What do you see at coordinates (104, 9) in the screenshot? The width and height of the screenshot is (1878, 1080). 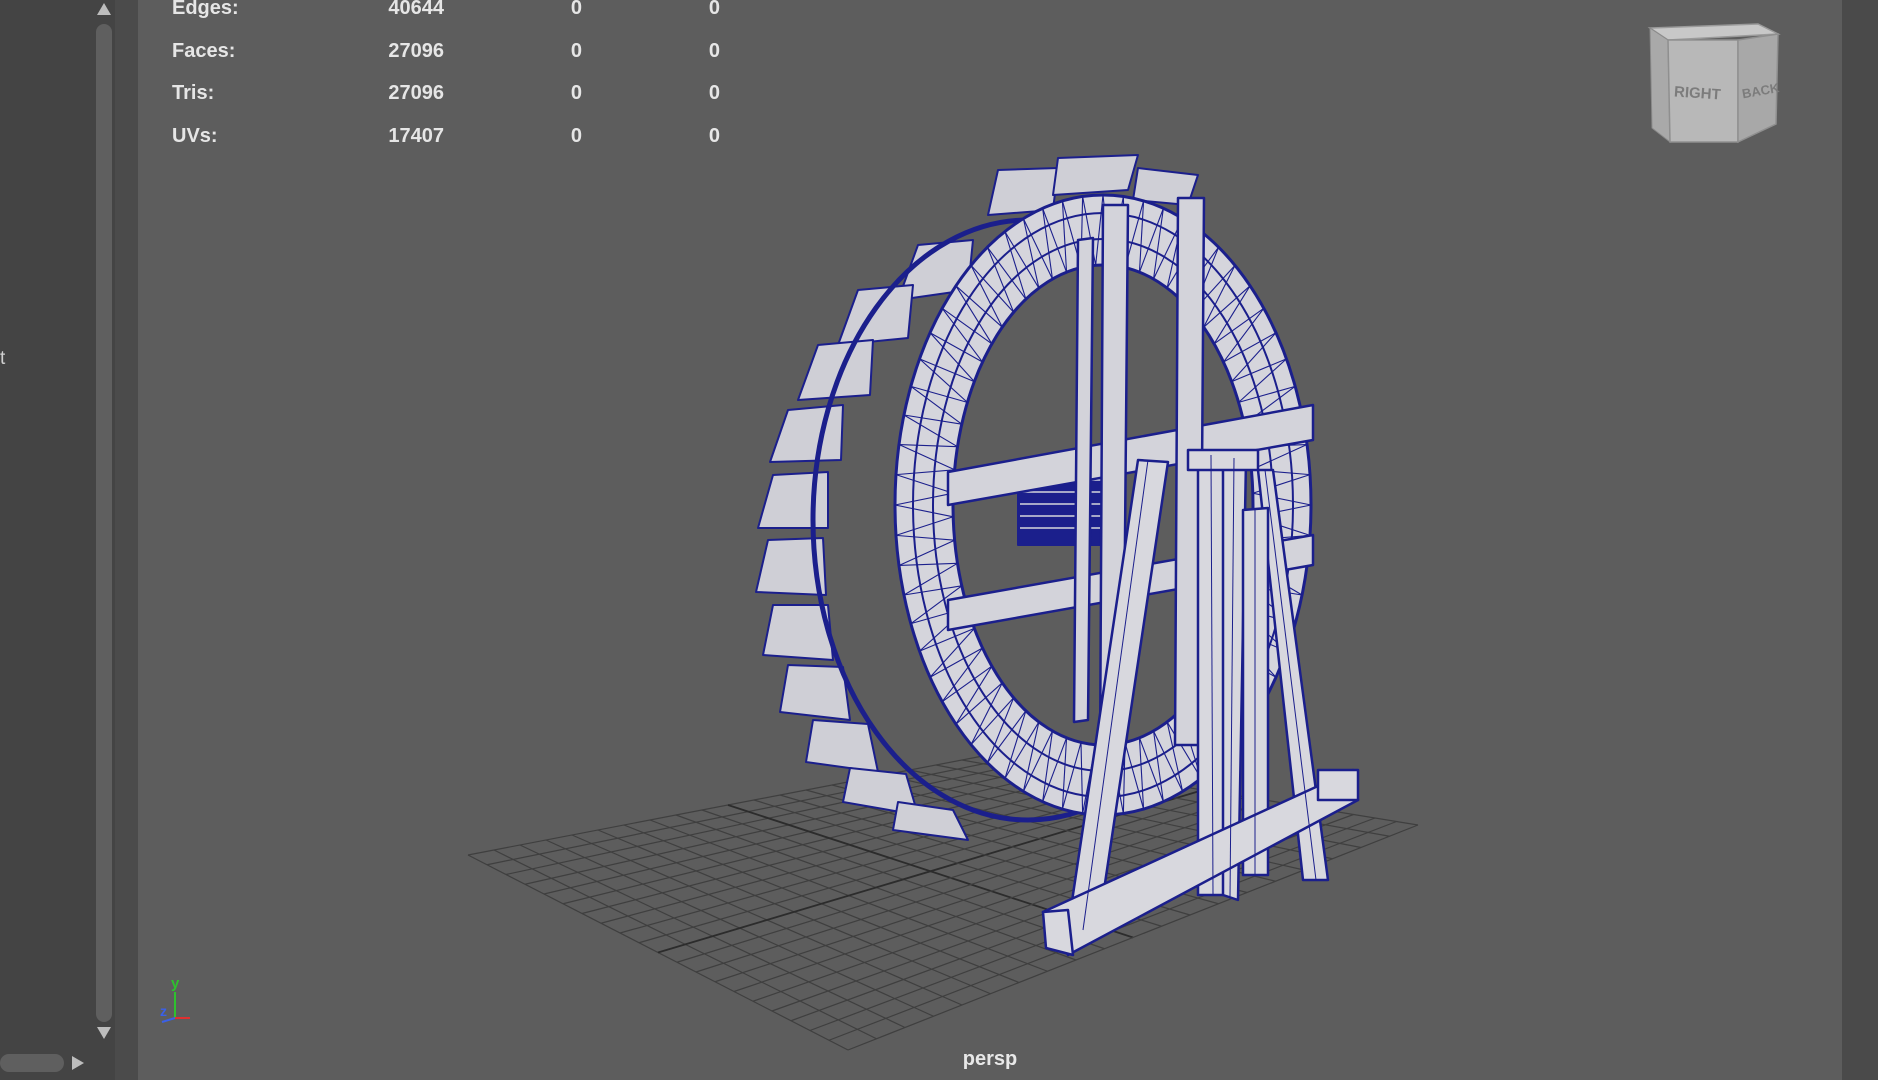 I see `scroll-up-arrow-icon` at bounding box center [104, 9].